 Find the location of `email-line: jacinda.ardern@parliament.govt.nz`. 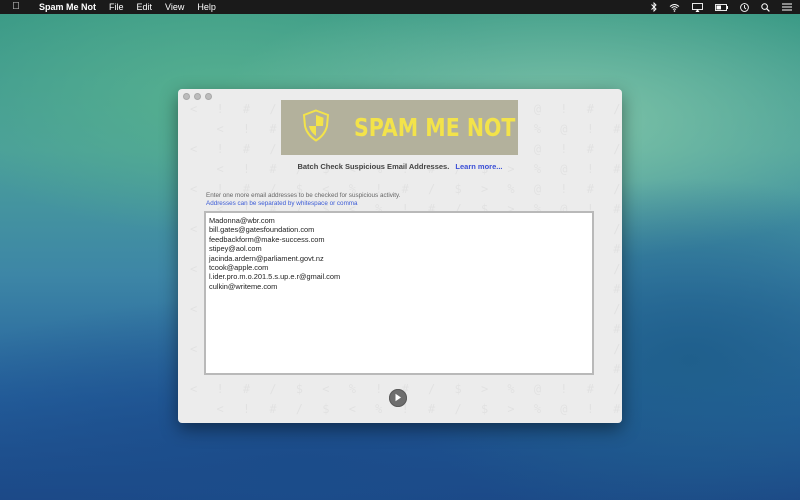

email-line: jacinda.ardern@parliament.govt.nz is located at coordinates (266, 258).